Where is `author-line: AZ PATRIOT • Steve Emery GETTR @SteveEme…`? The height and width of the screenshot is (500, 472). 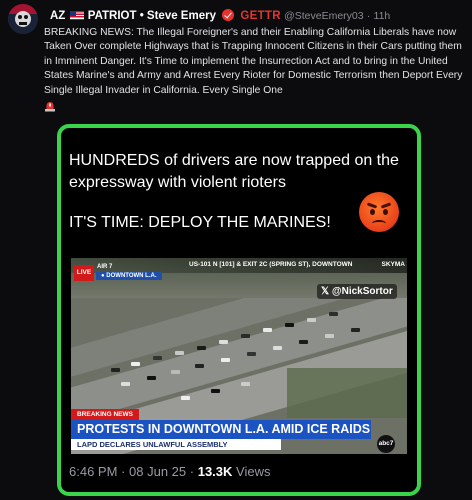 author-line: AZ PATRIOT • Steve Emery GETTR @SteveEme… is located at coordinates (220, 15).